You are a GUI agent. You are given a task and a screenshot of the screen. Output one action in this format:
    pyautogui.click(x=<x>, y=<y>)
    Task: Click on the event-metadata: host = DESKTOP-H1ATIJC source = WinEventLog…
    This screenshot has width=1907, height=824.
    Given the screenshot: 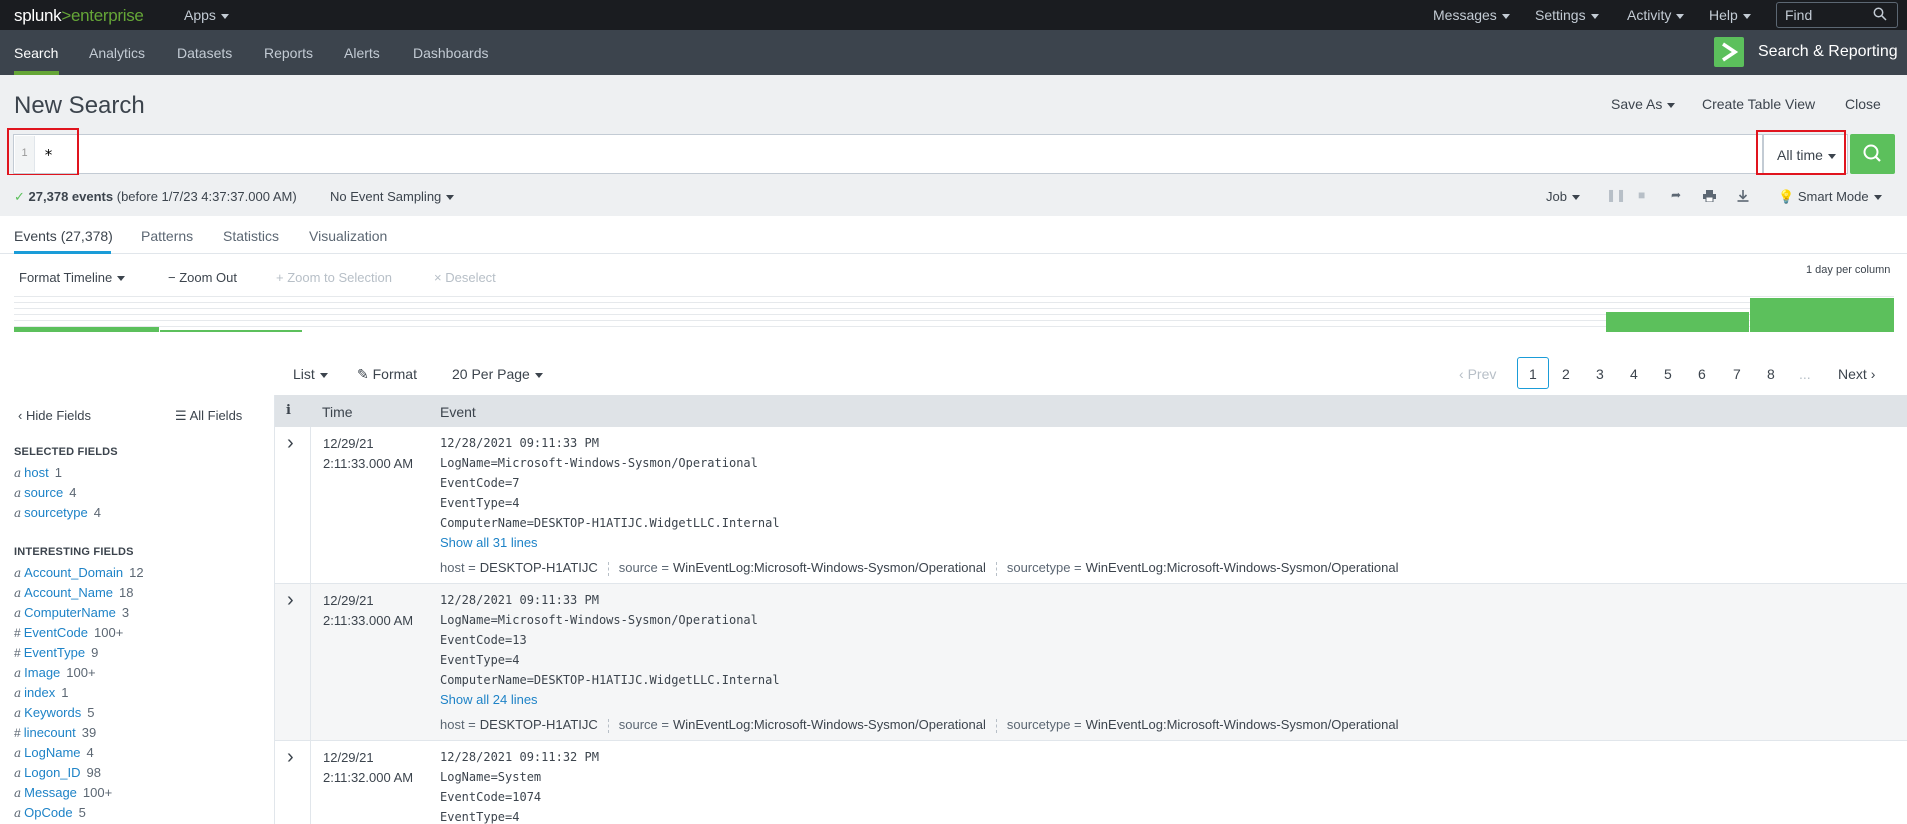 What is the action you would take?
    pyautogui.click(x=919, y=725)
    